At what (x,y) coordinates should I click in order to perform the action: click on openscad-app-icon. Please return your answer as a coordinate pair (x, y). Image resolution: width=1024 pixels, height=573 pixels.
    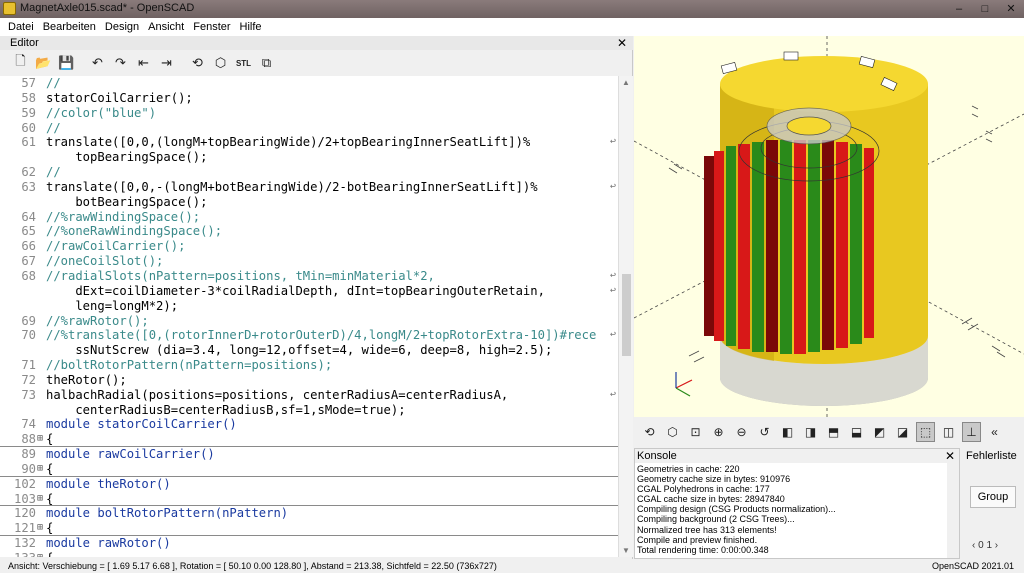
    Looking at the image, I should click on (9, 8).